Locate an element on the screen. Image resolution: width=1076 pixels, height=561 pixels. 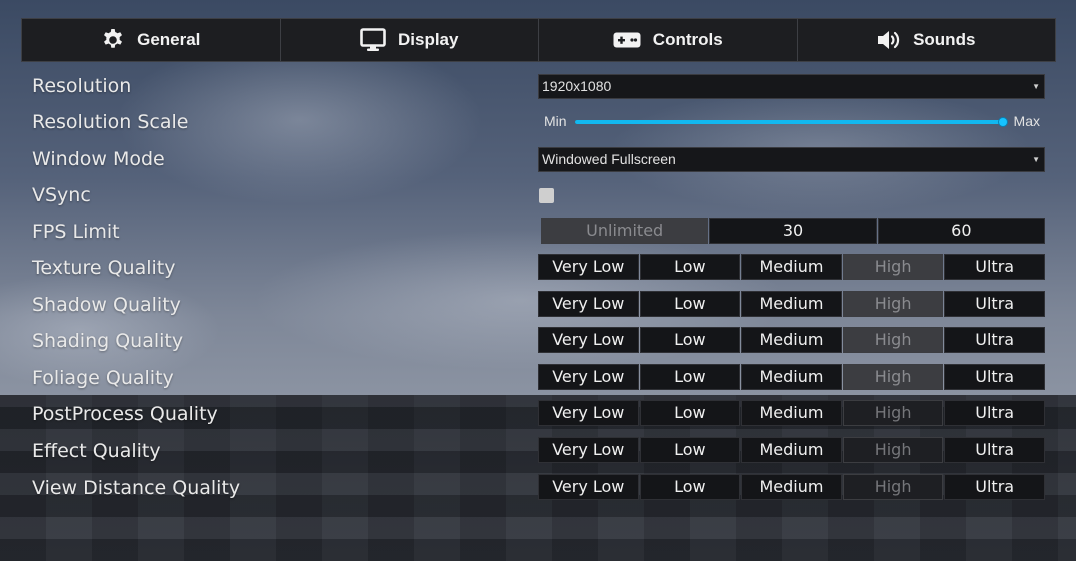
shading-quality-option-very-low: Very Low is located at coordinates (588, 340).